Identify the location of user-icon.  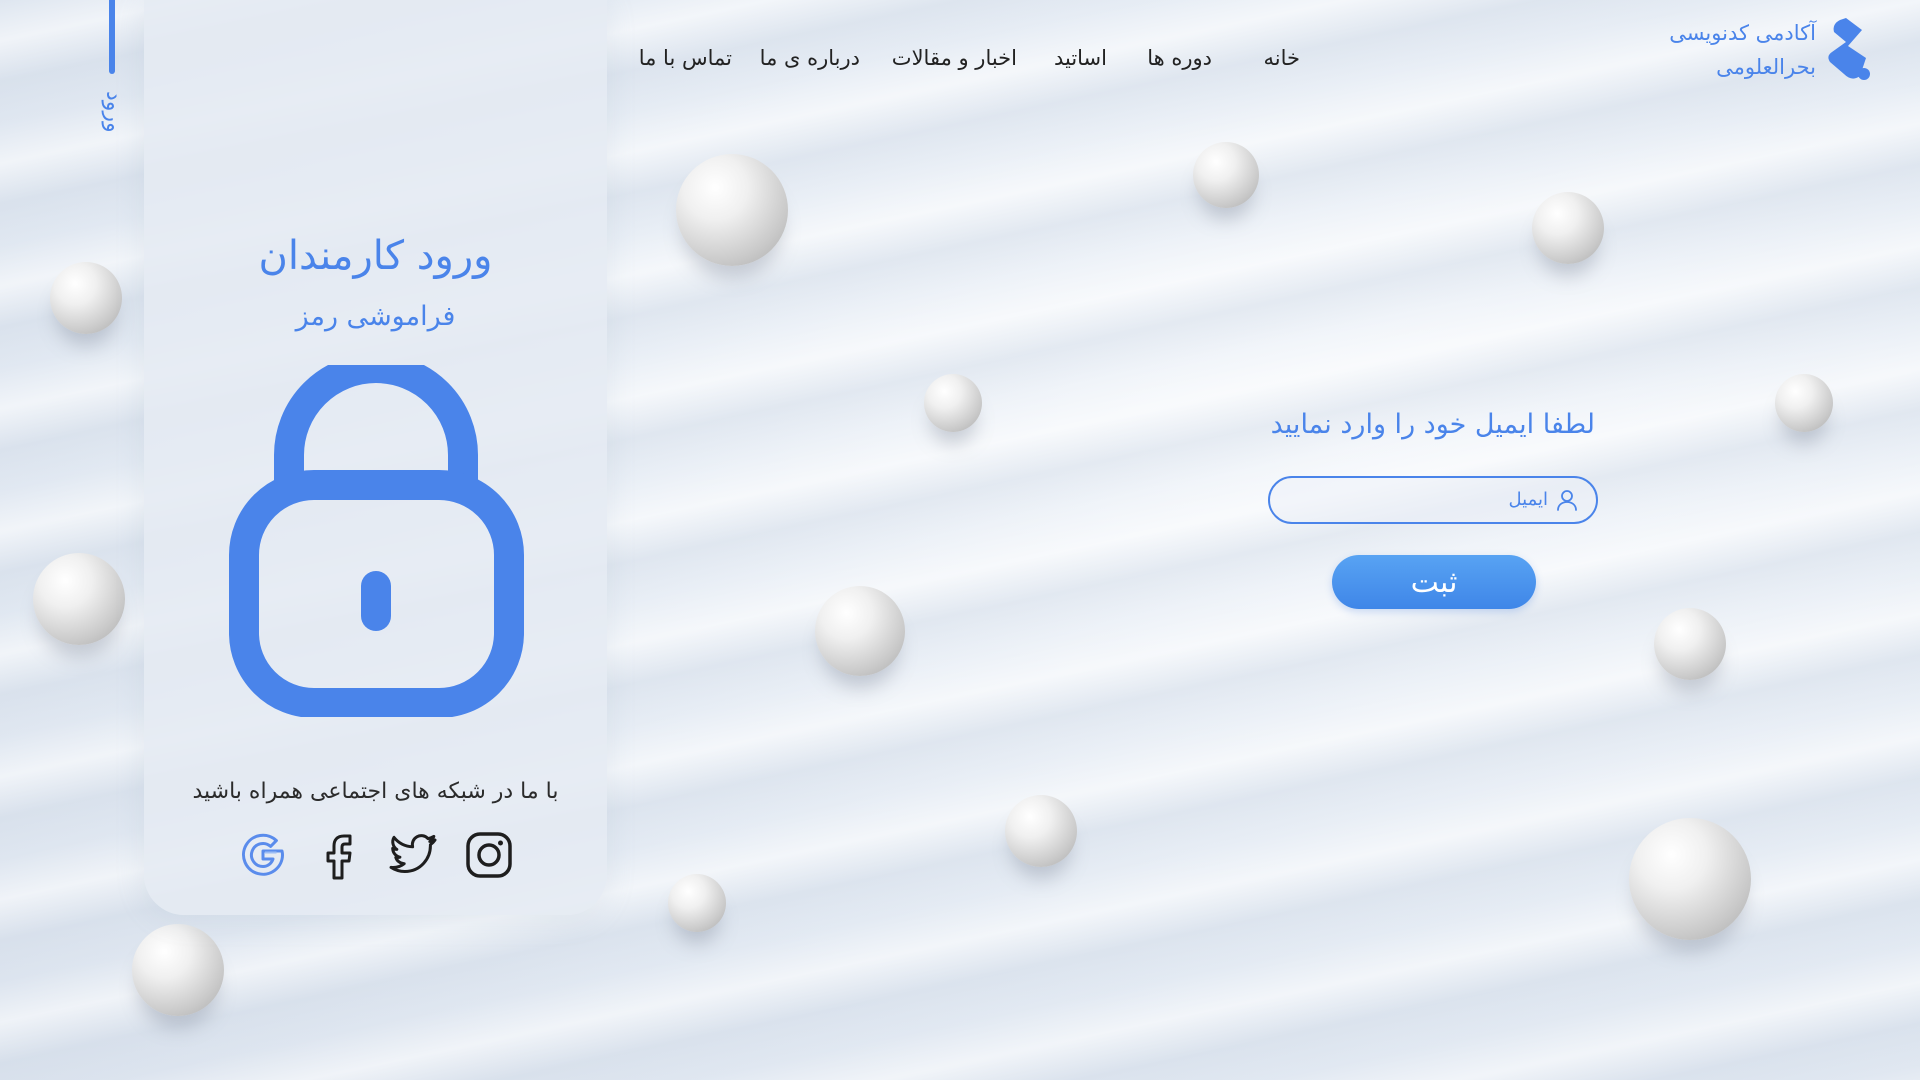
(1567, 500).